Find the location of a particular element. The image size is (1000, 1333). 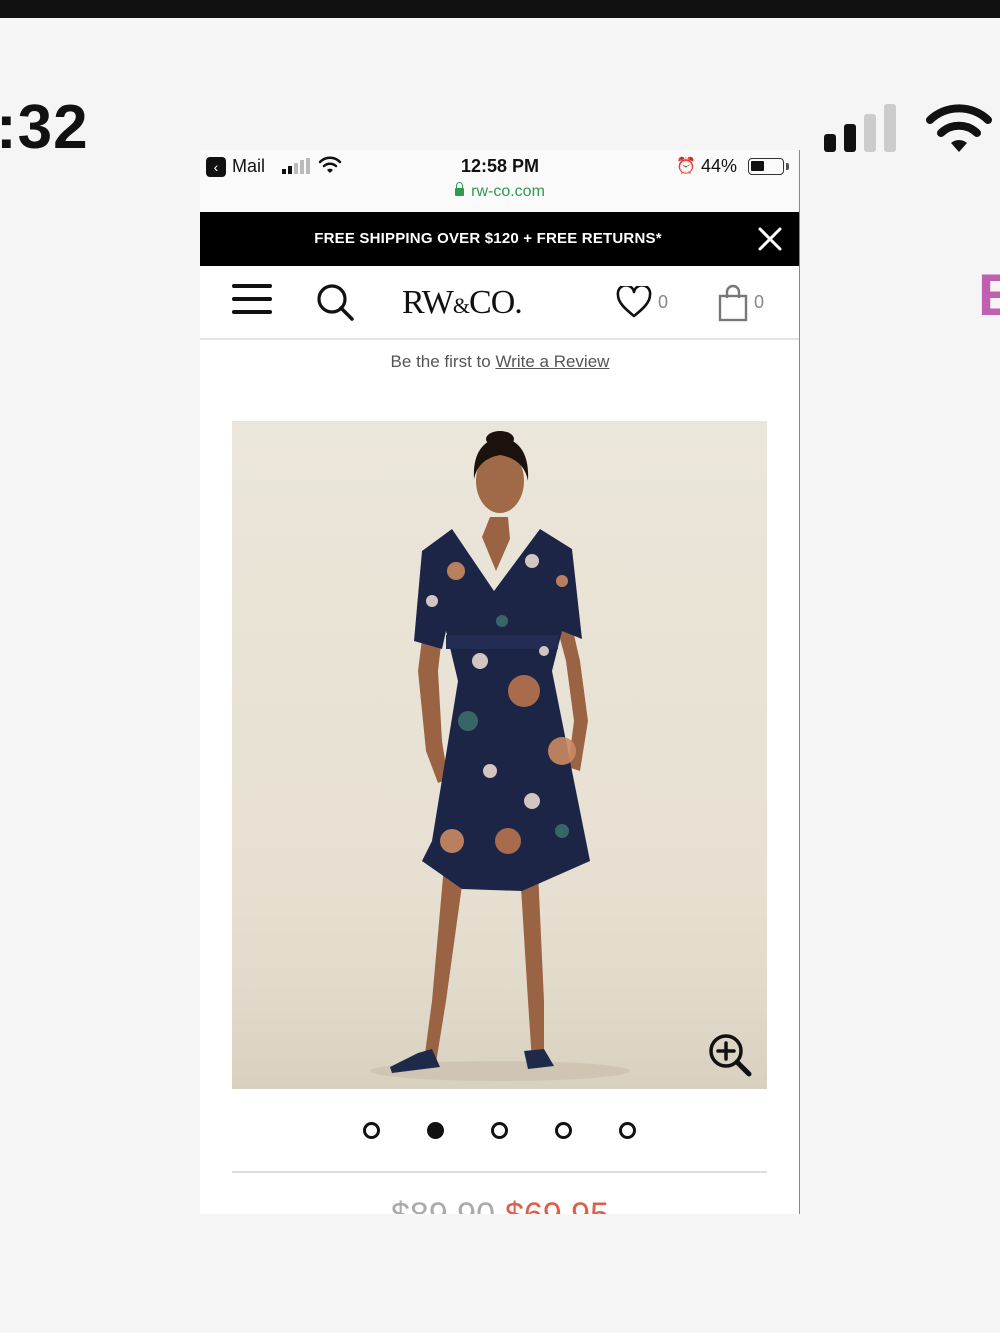

carousel-dots is located at coordinates (499, 1129).